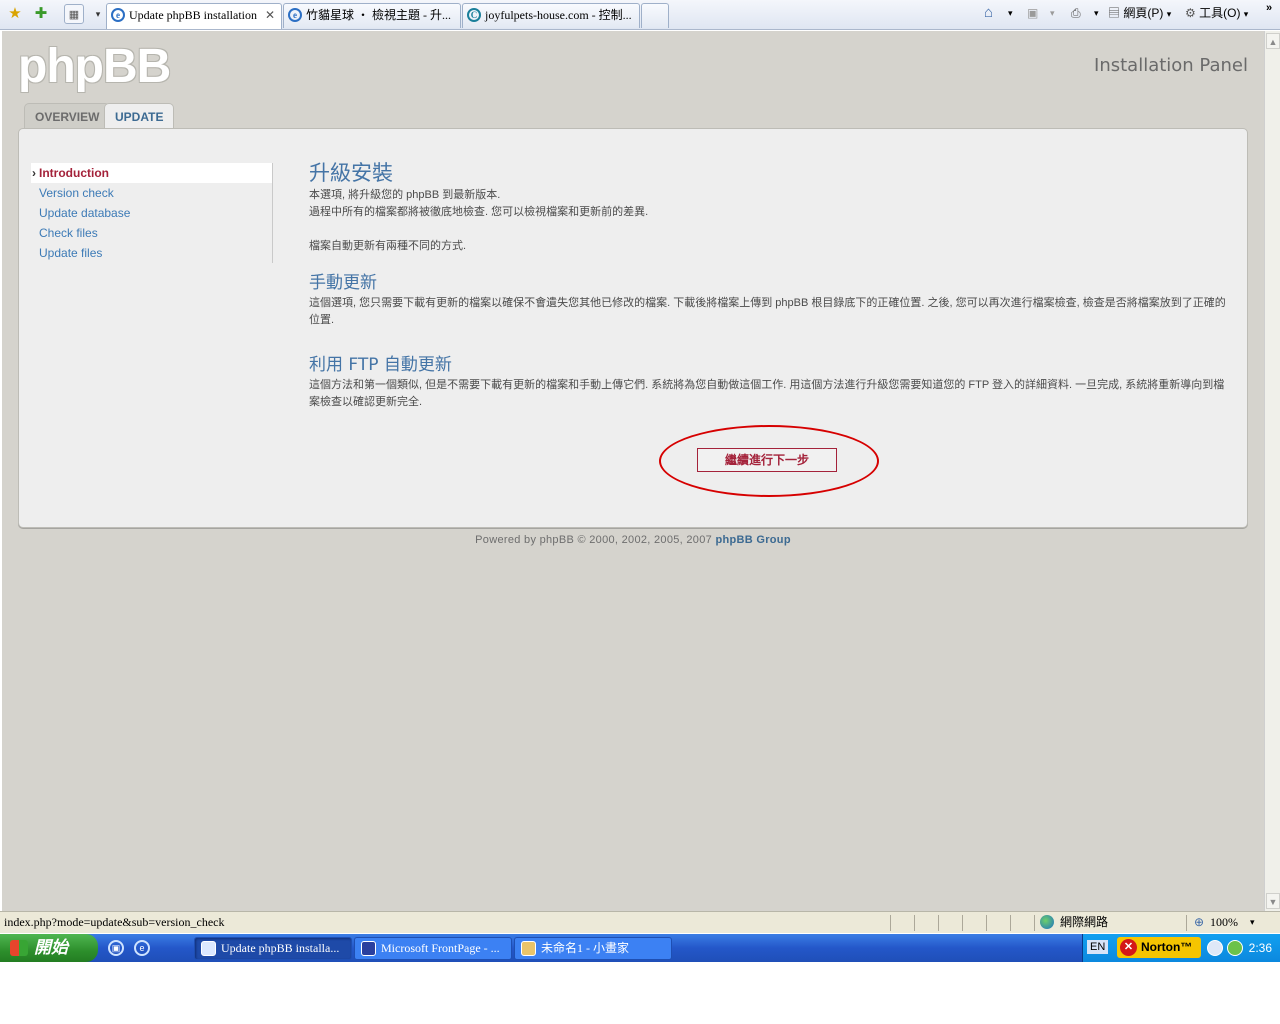  What do you see at coordinates (380, 365) in the screenshot?
I see `ftp-update-heading: 利用 FTP 自動更新` at bounding box center [380, 365].